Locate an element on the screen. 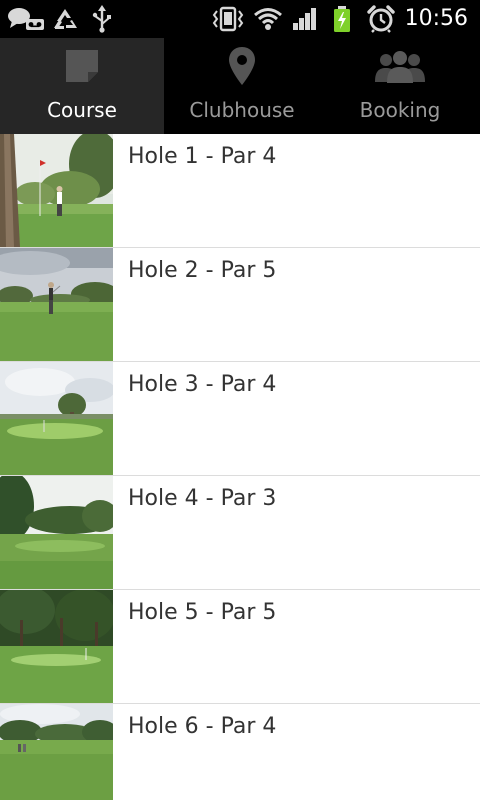 The height and width of the screenshot is (800, 480). hole-3-title: Hole 3 - Par 4 is located at coordinates (202, 384).